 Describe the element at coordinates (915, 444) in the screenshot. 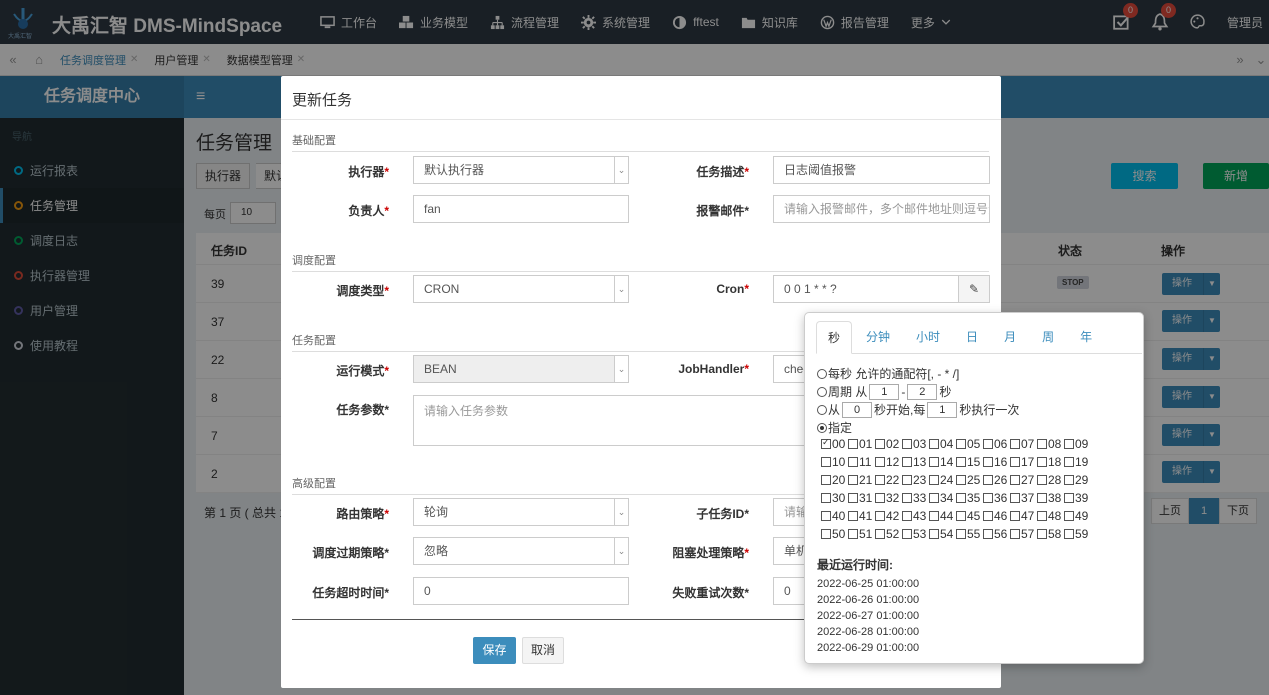

I see `second-checkbox: 03` at that location.